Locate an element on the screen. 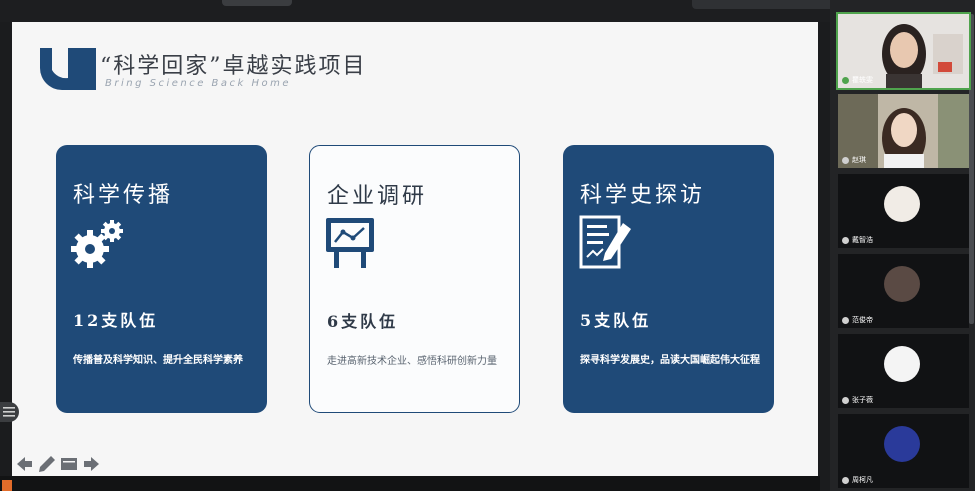 This screenshot has height=491, width=975. card-science-history: 科学史探访 5支队伍 探寻科学发展史，品读大国崛起伟大征程 is located at coordinates (668, 279).